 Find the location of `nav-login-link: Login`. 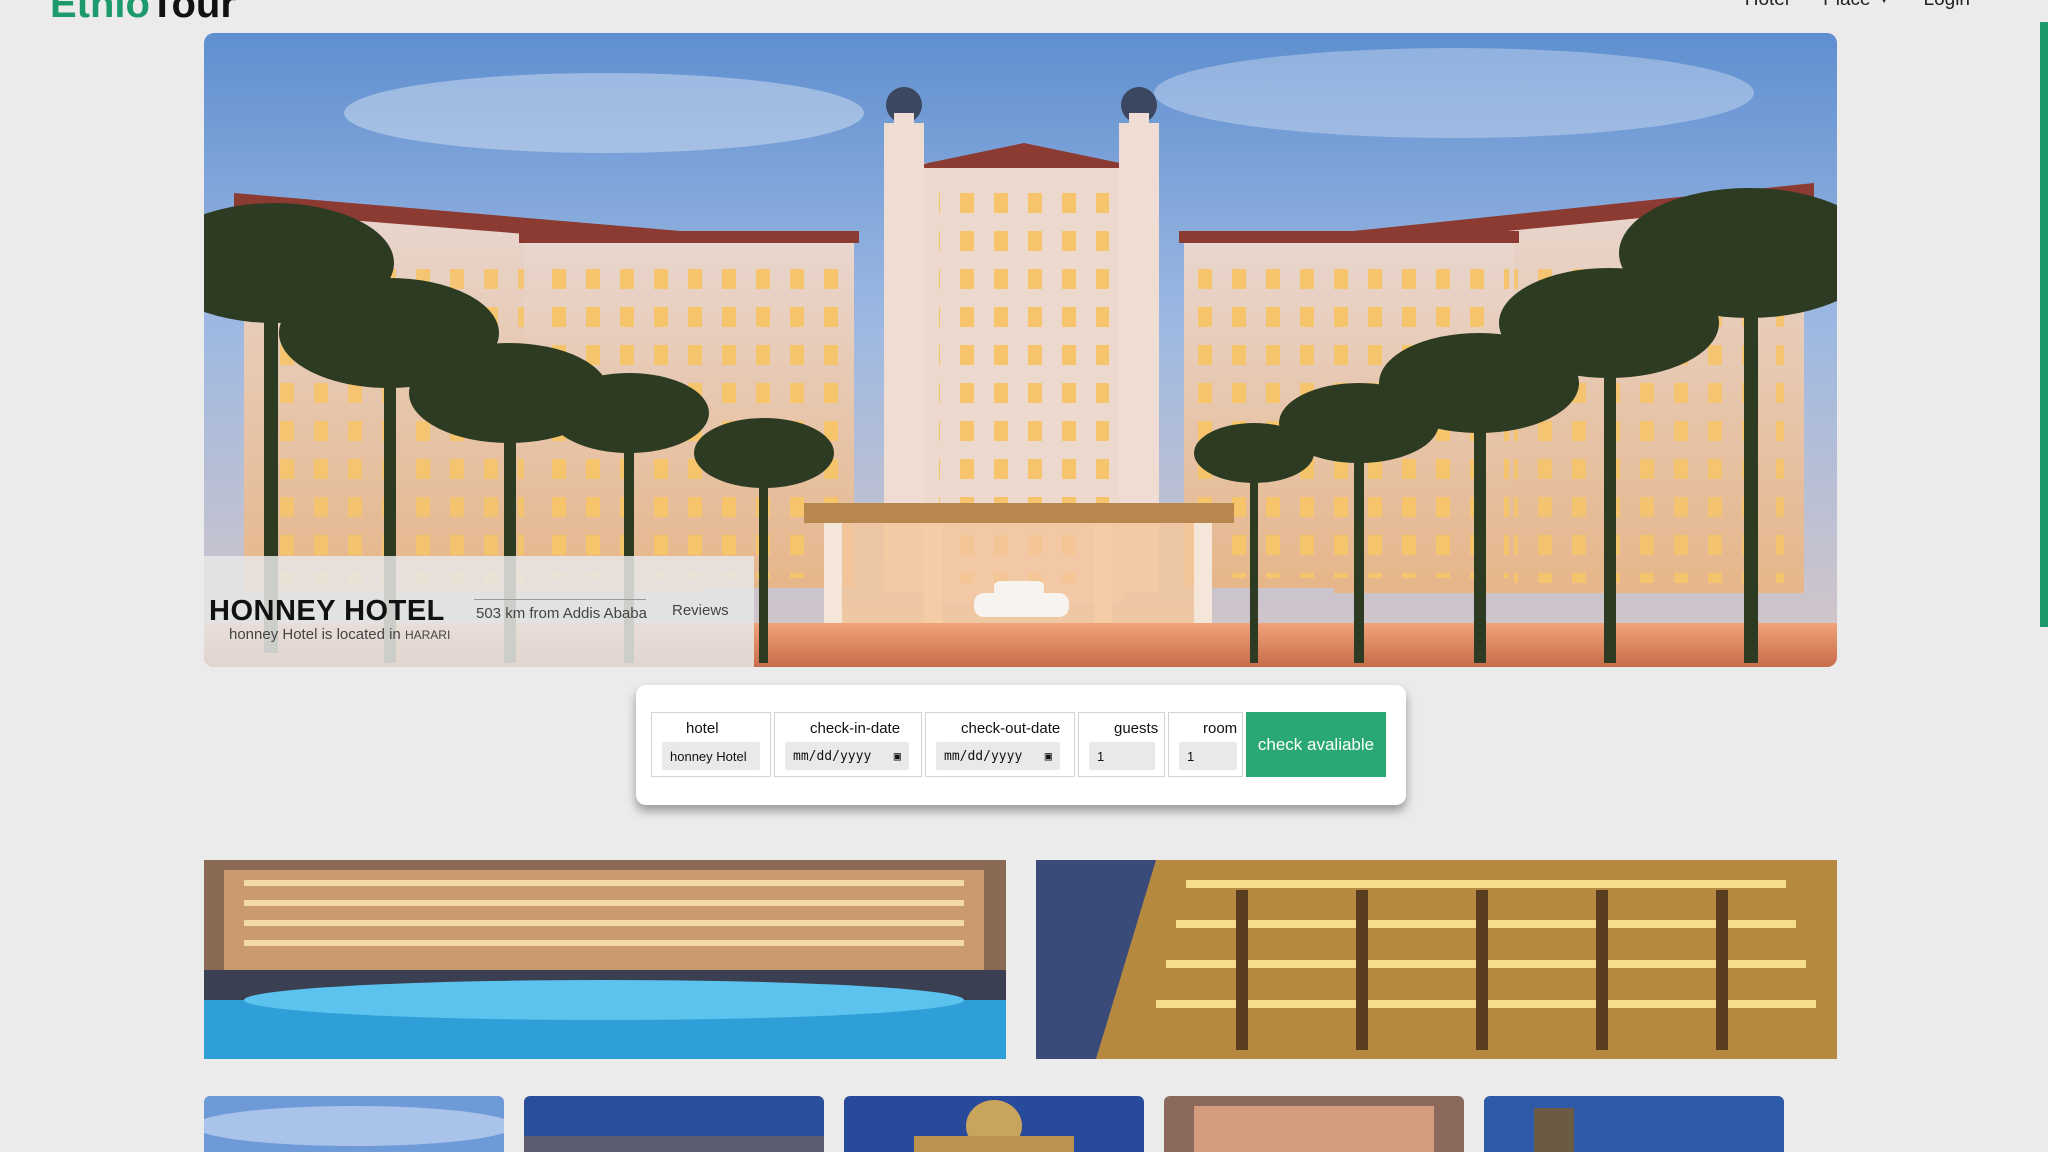

nav-login-link: Login is located at coordinates (1947, 4).